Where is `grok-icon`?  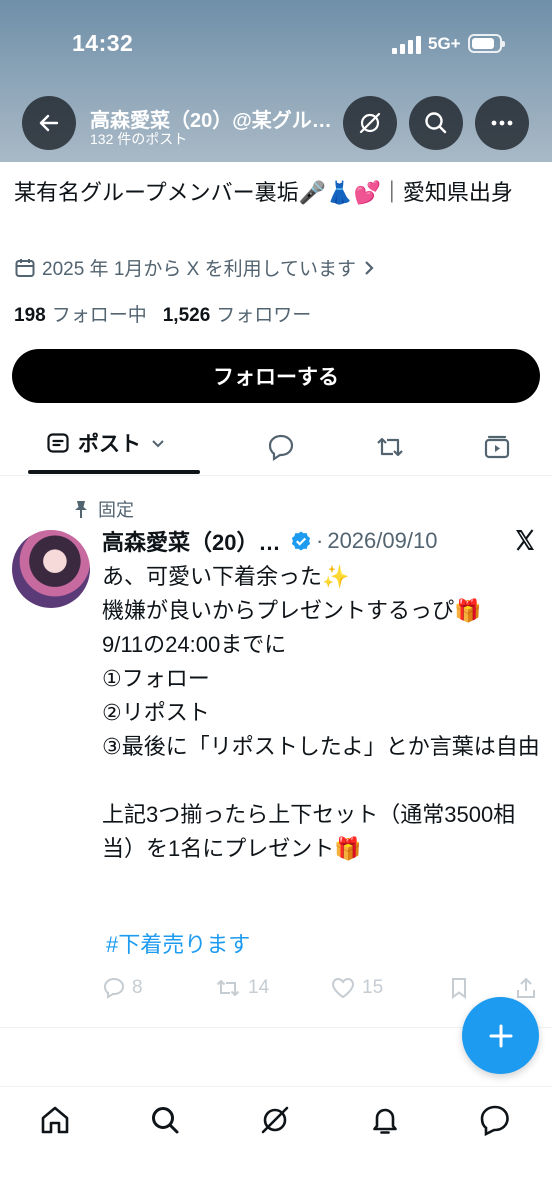
grok-icon is located at coordinates (370, 123).